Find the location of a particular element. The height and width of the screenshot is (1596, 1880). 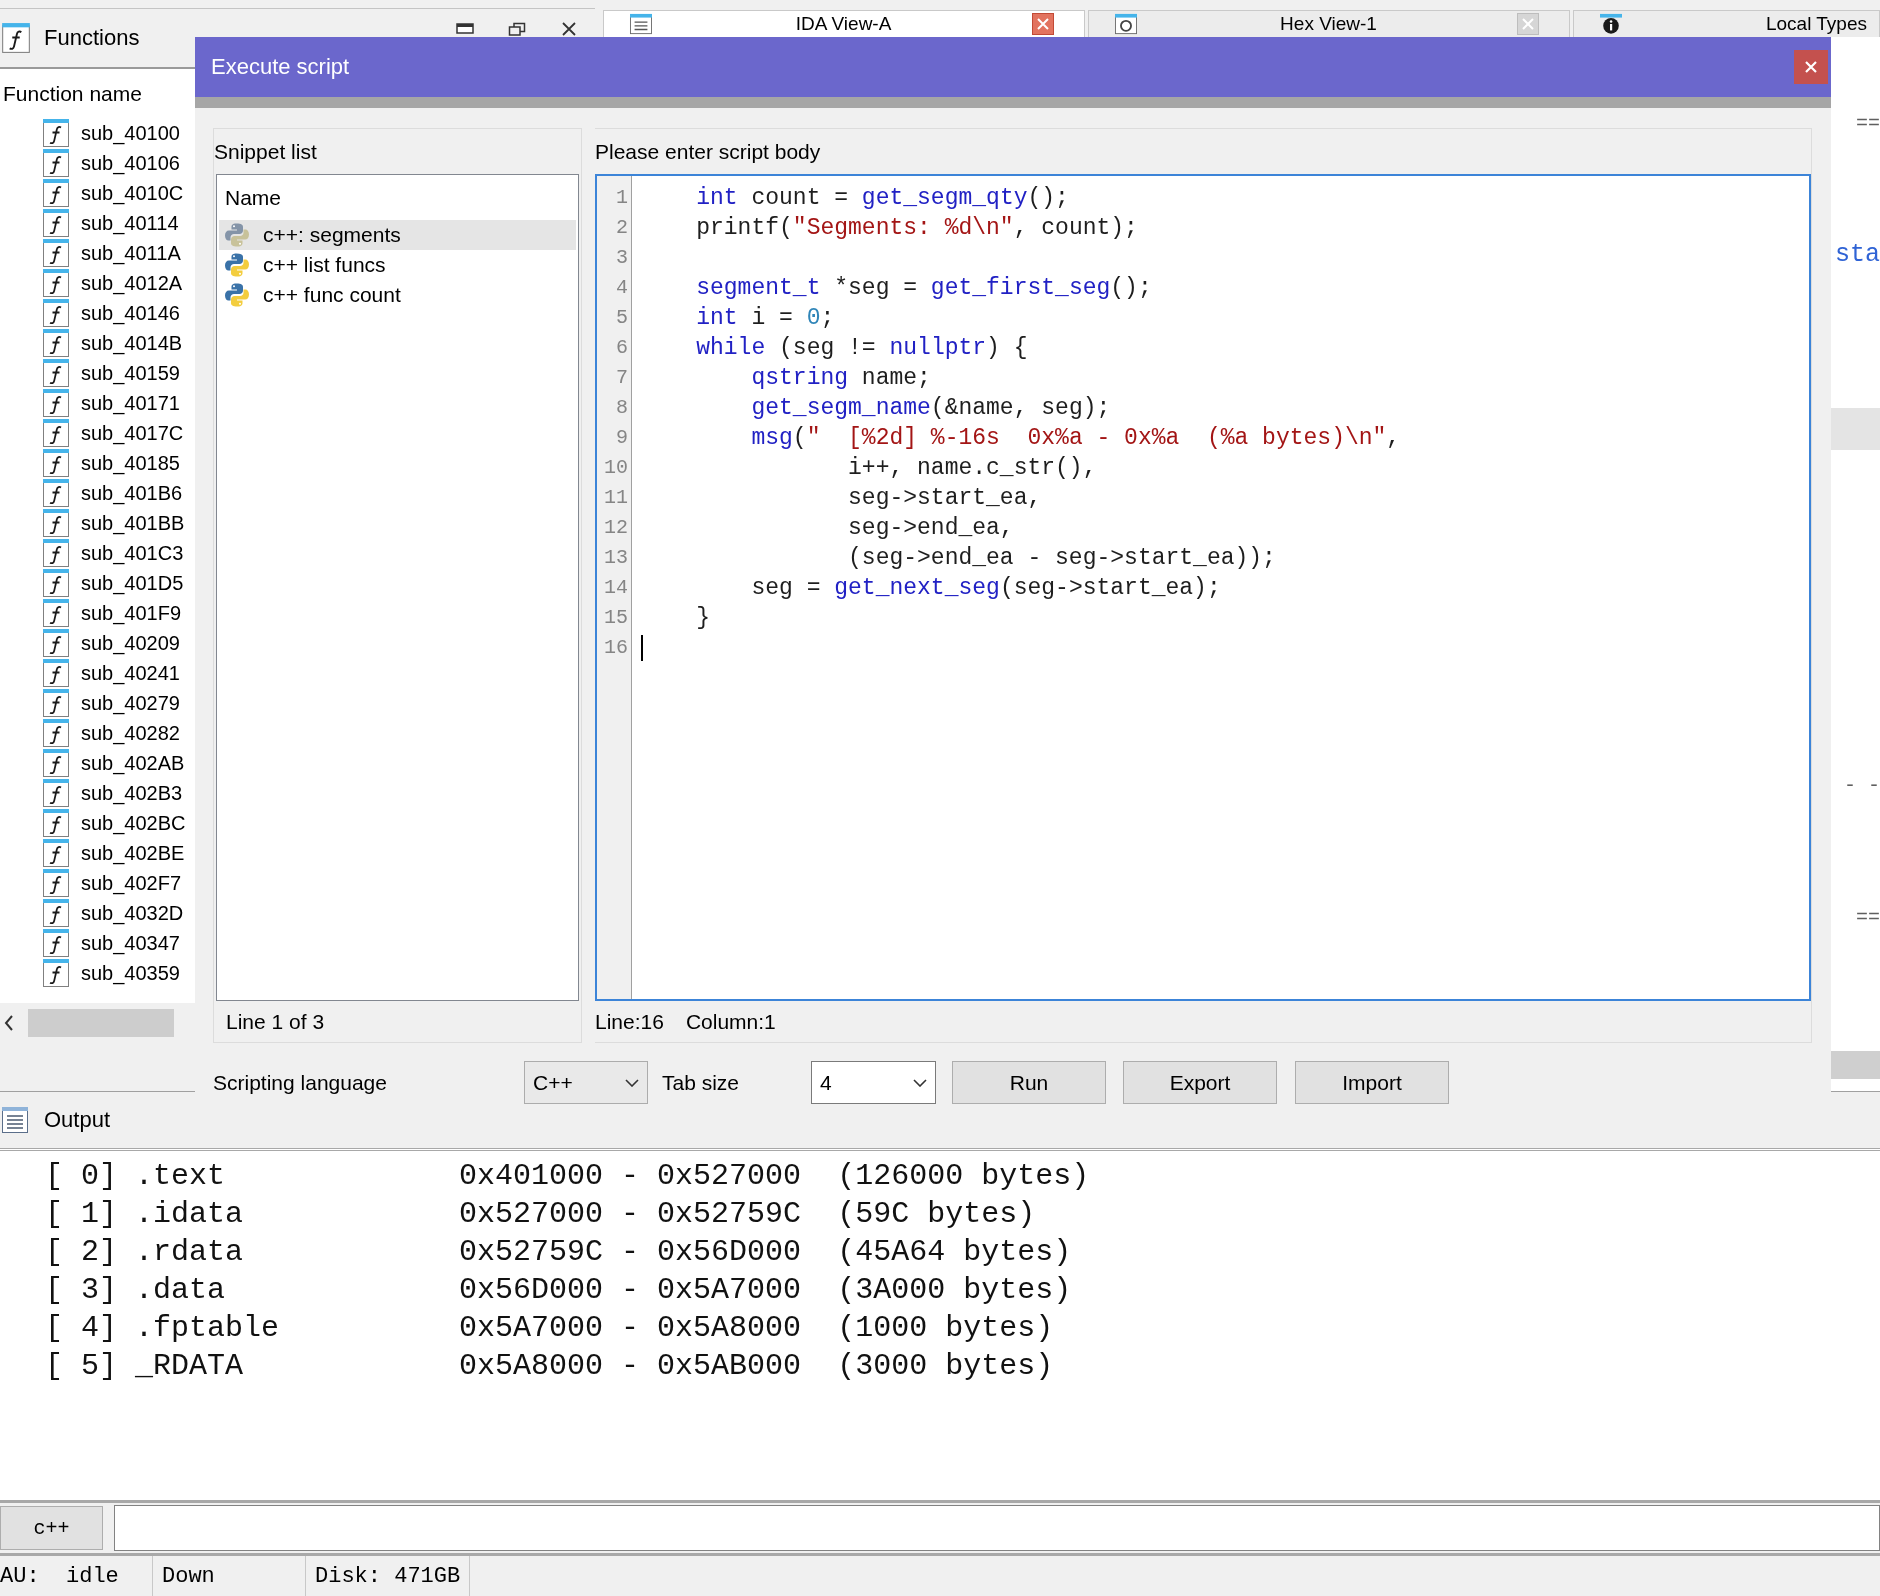

function-name: sub_401F9 is located at coordinates (131, 613).